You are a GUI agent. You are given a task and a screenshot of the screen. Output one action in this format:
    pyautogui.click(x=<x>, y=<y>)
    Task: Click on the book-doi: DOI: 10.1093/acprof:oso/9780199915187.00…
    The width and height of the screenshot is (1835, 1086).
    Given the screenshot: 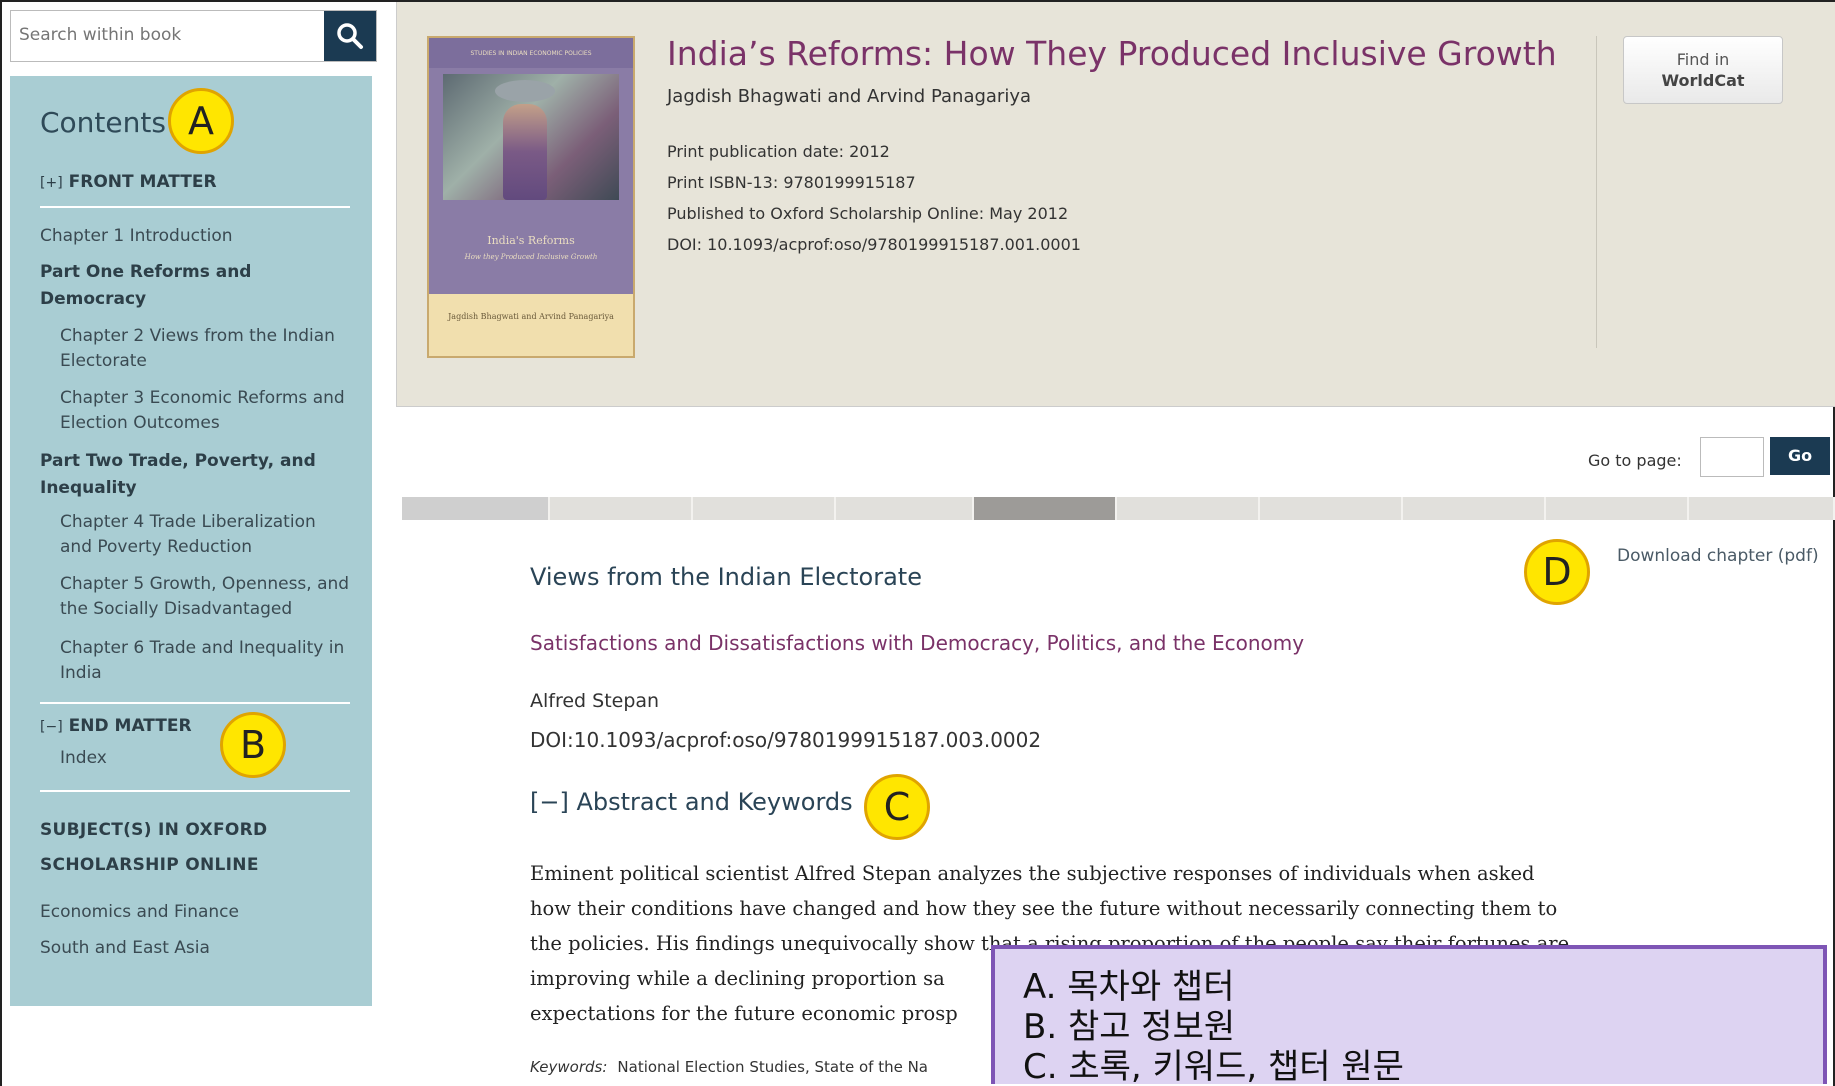 What is the action you would take?
    pyautogui.click(x=874, y=244)
    